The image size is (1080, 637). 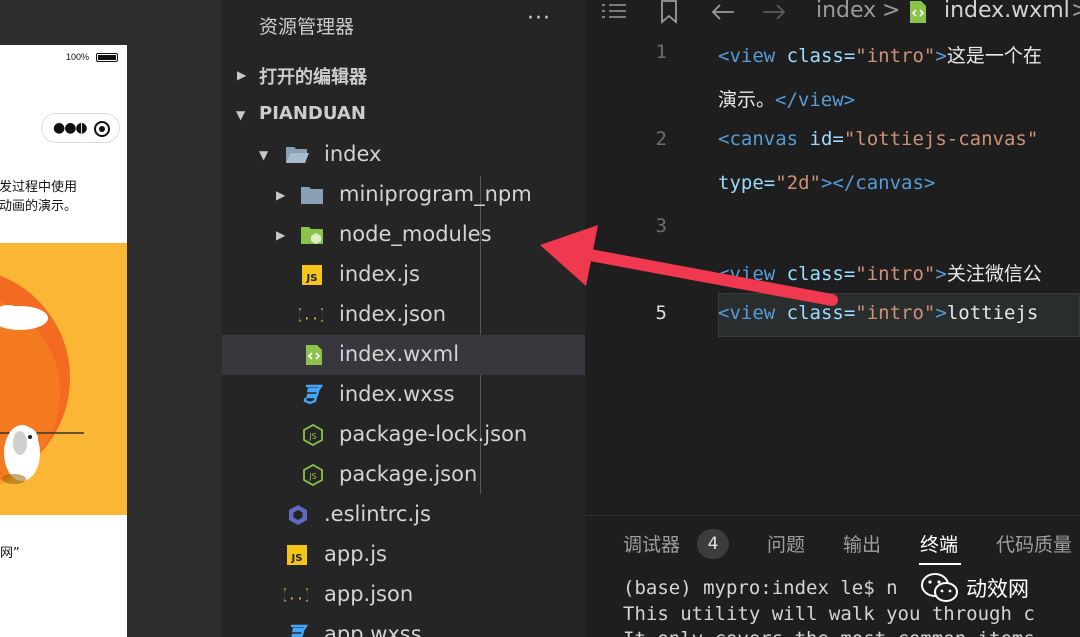 What do you see at coordinates (377, 514) in the screenshot?
I see `tree-item-label: .eslintrc.js` at bounding box center [377, 514].